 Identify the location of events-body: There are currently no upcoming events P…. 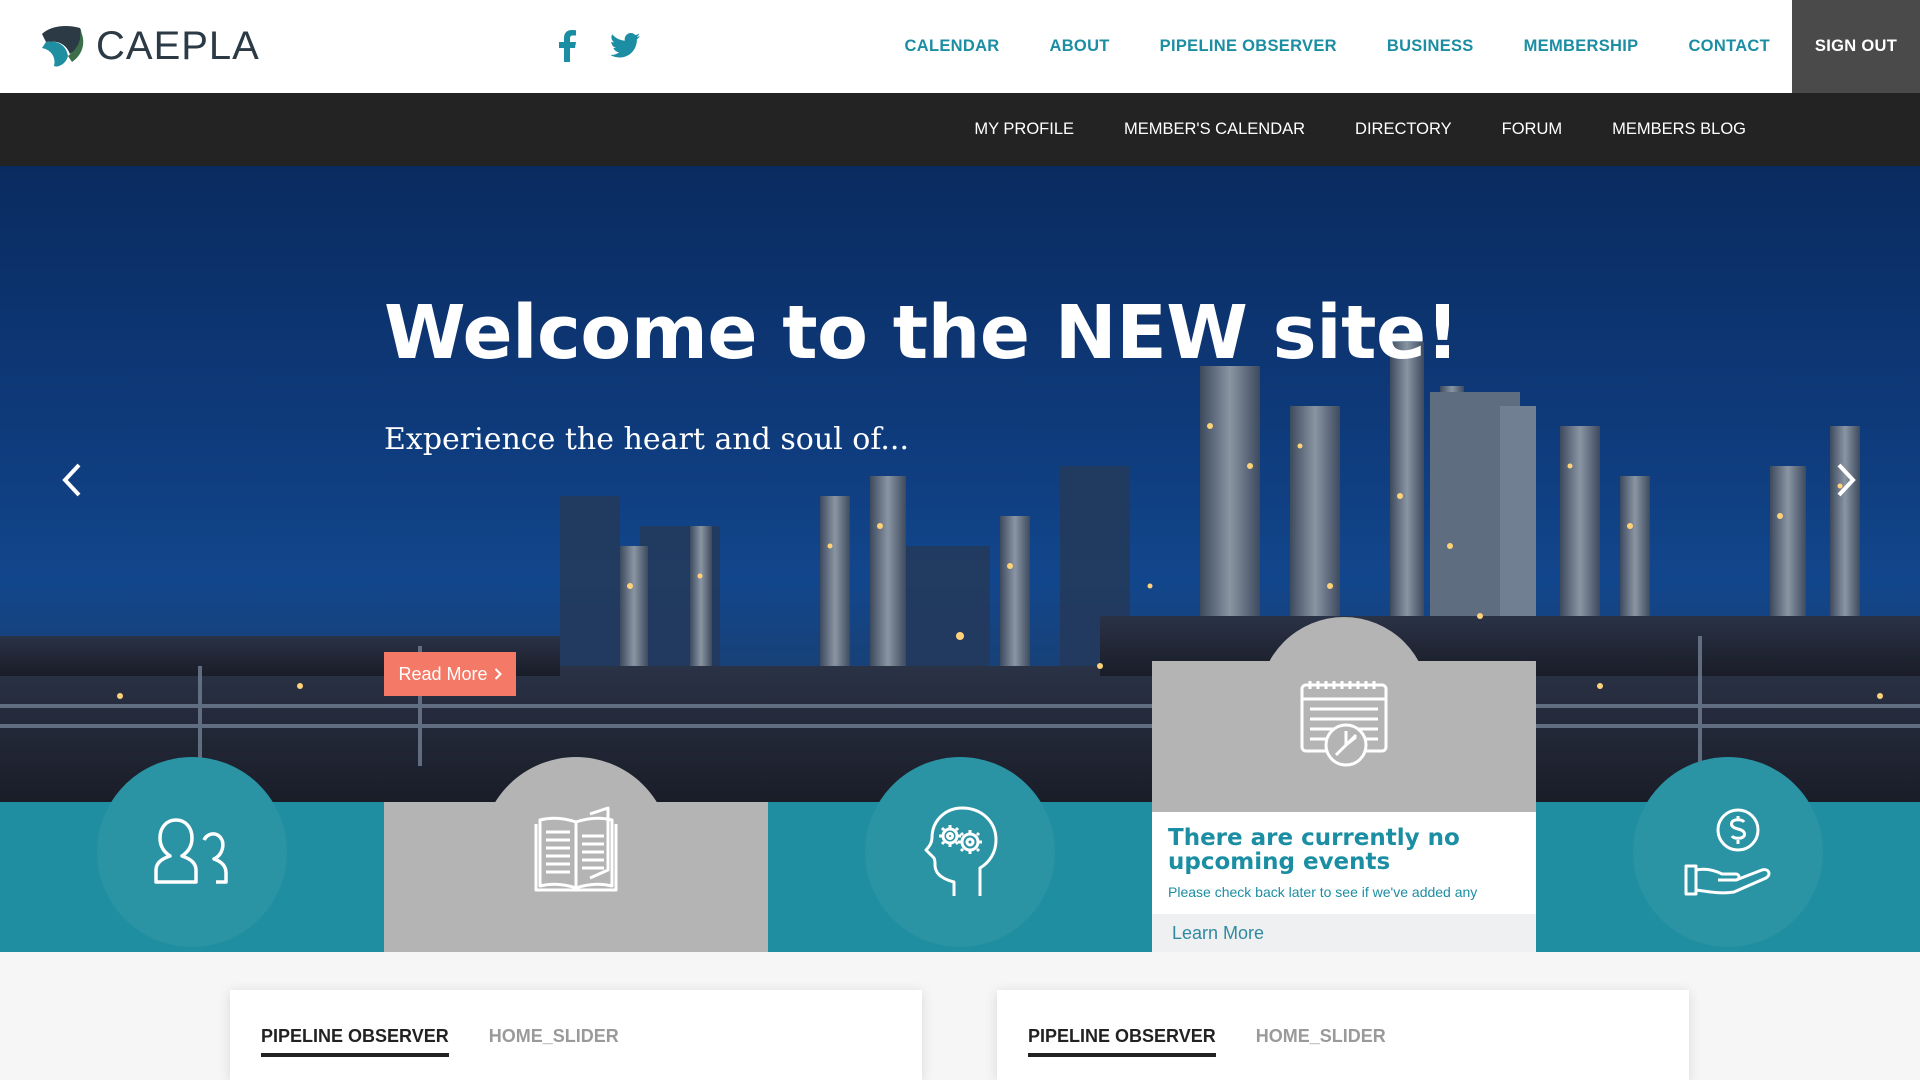
(1344, 863).